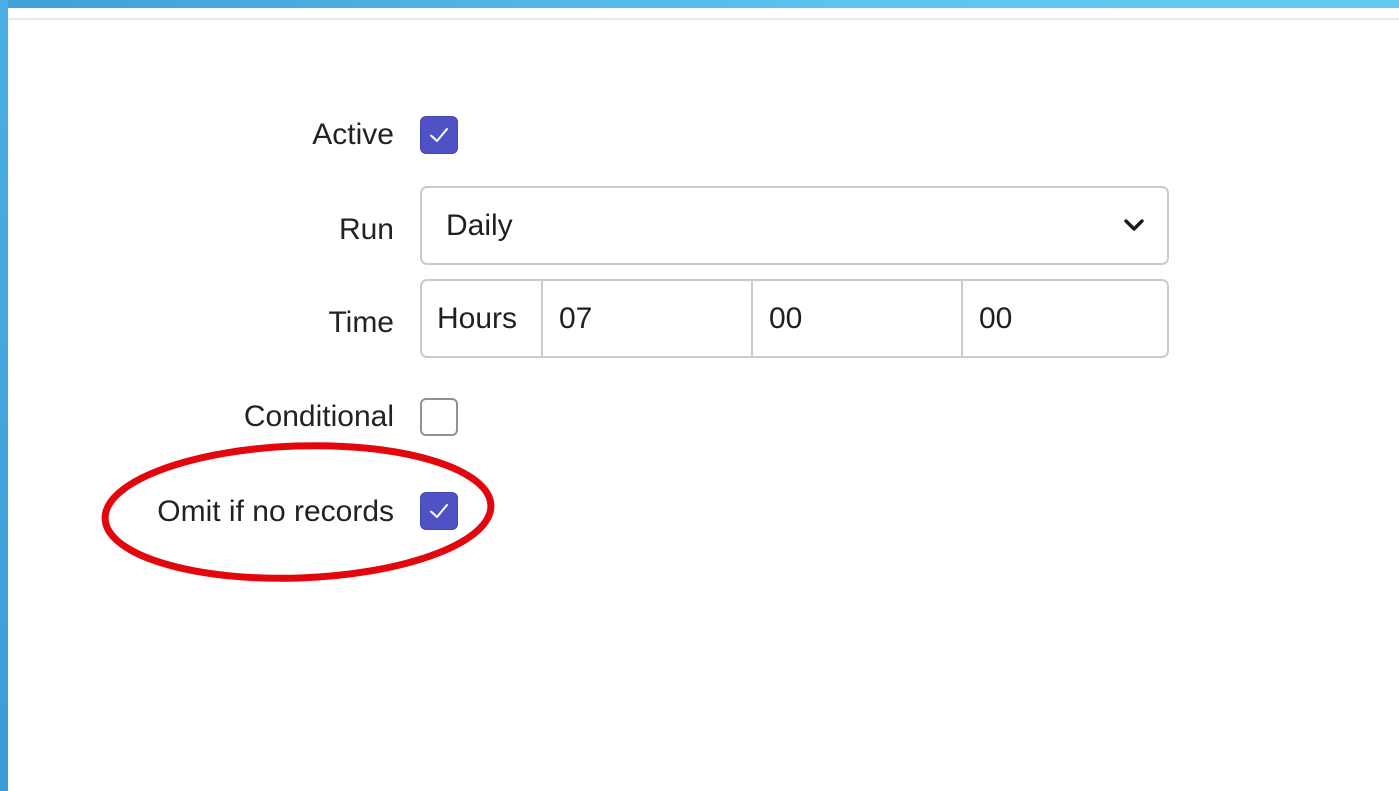  I want to click on chevron-down-icon, so click(1134, 225).